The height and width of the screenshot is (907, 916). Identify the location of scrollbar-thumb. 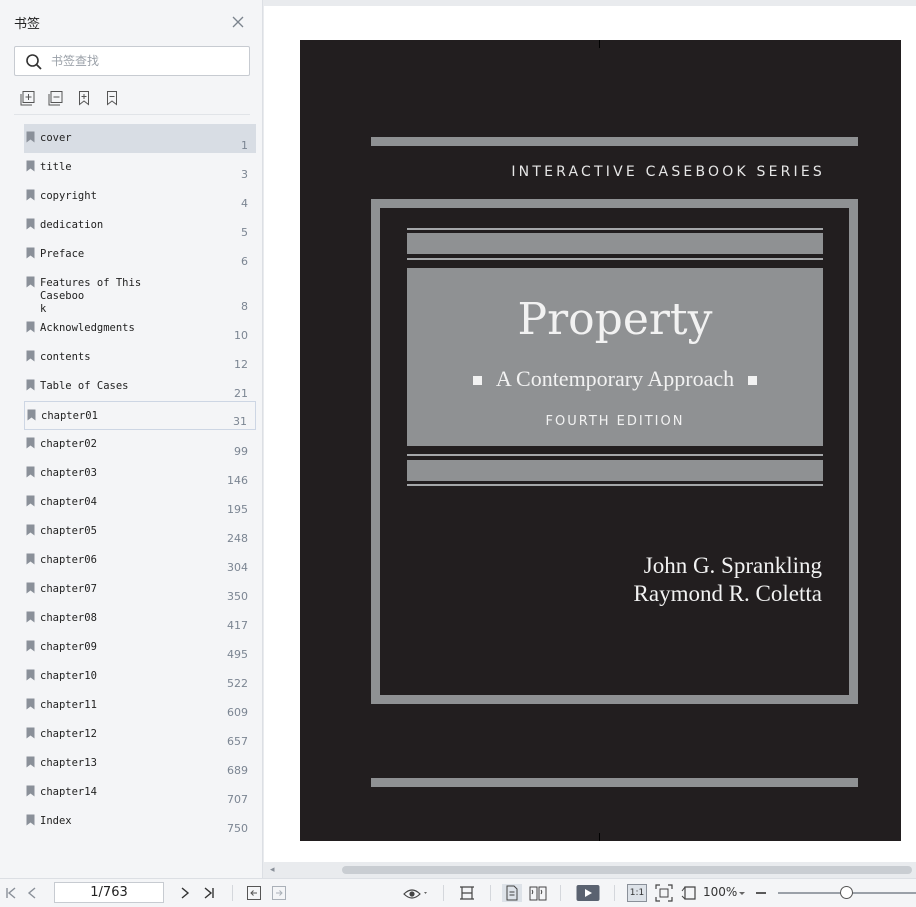
(627, 870).